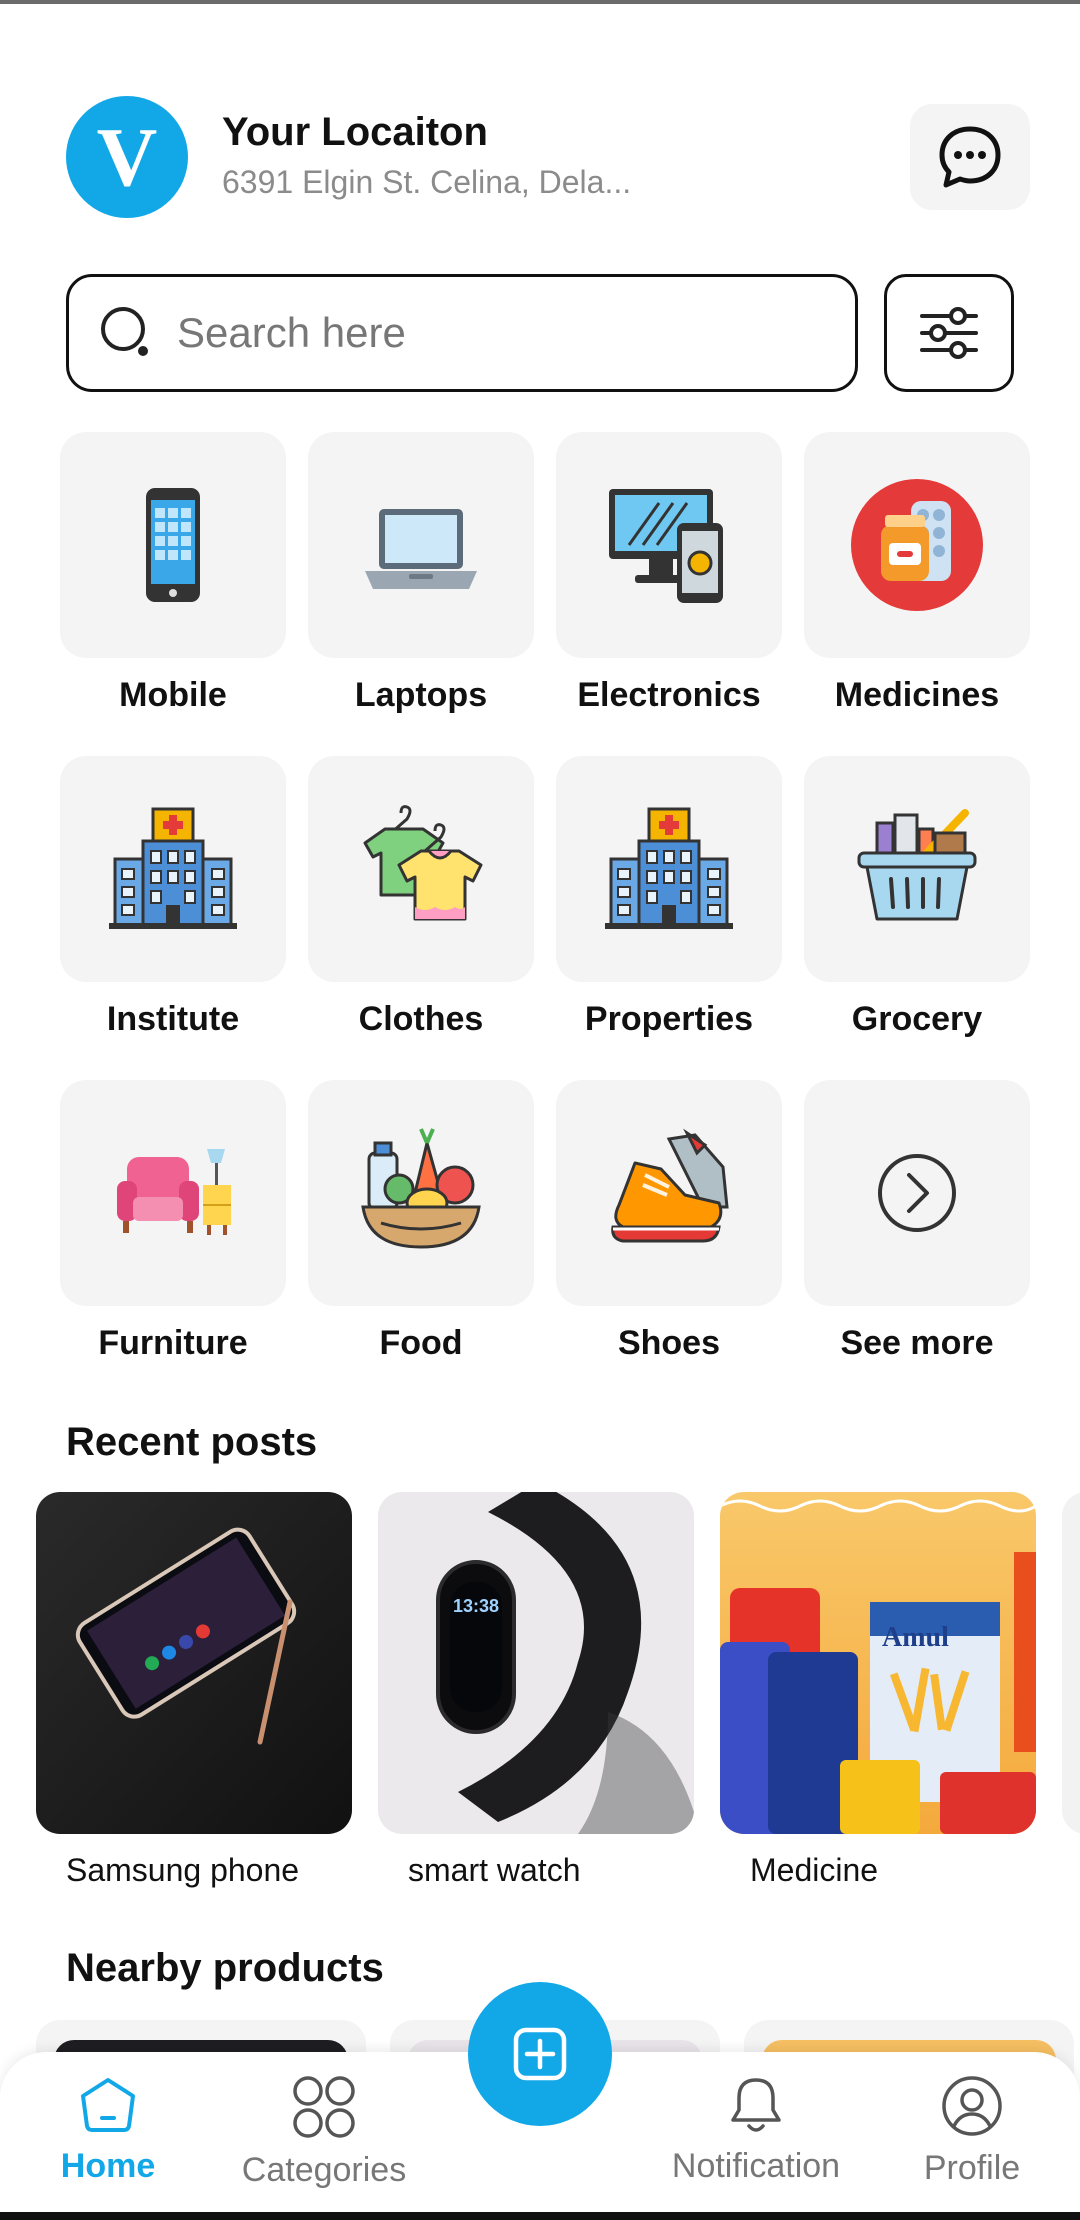 Image resolution: width=1080 pixels, height=2220 pixels. What do you see at coordinates (540, 2) in the screenshot?
I see `status-divider` at bounding box center [540, 2].